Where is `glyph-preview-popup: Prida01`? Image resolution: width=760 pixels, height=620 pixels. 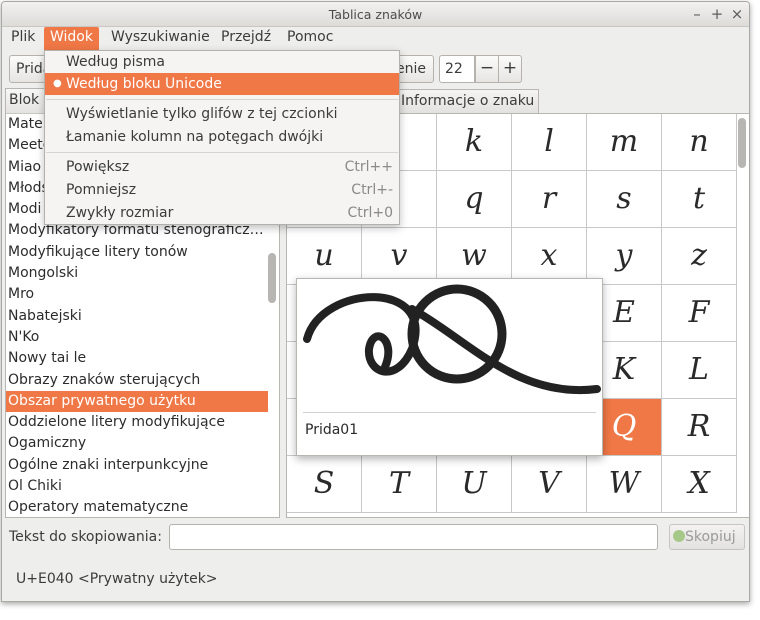
glyph-preview-popup: Prida01 is located at coordinates (449, 367).